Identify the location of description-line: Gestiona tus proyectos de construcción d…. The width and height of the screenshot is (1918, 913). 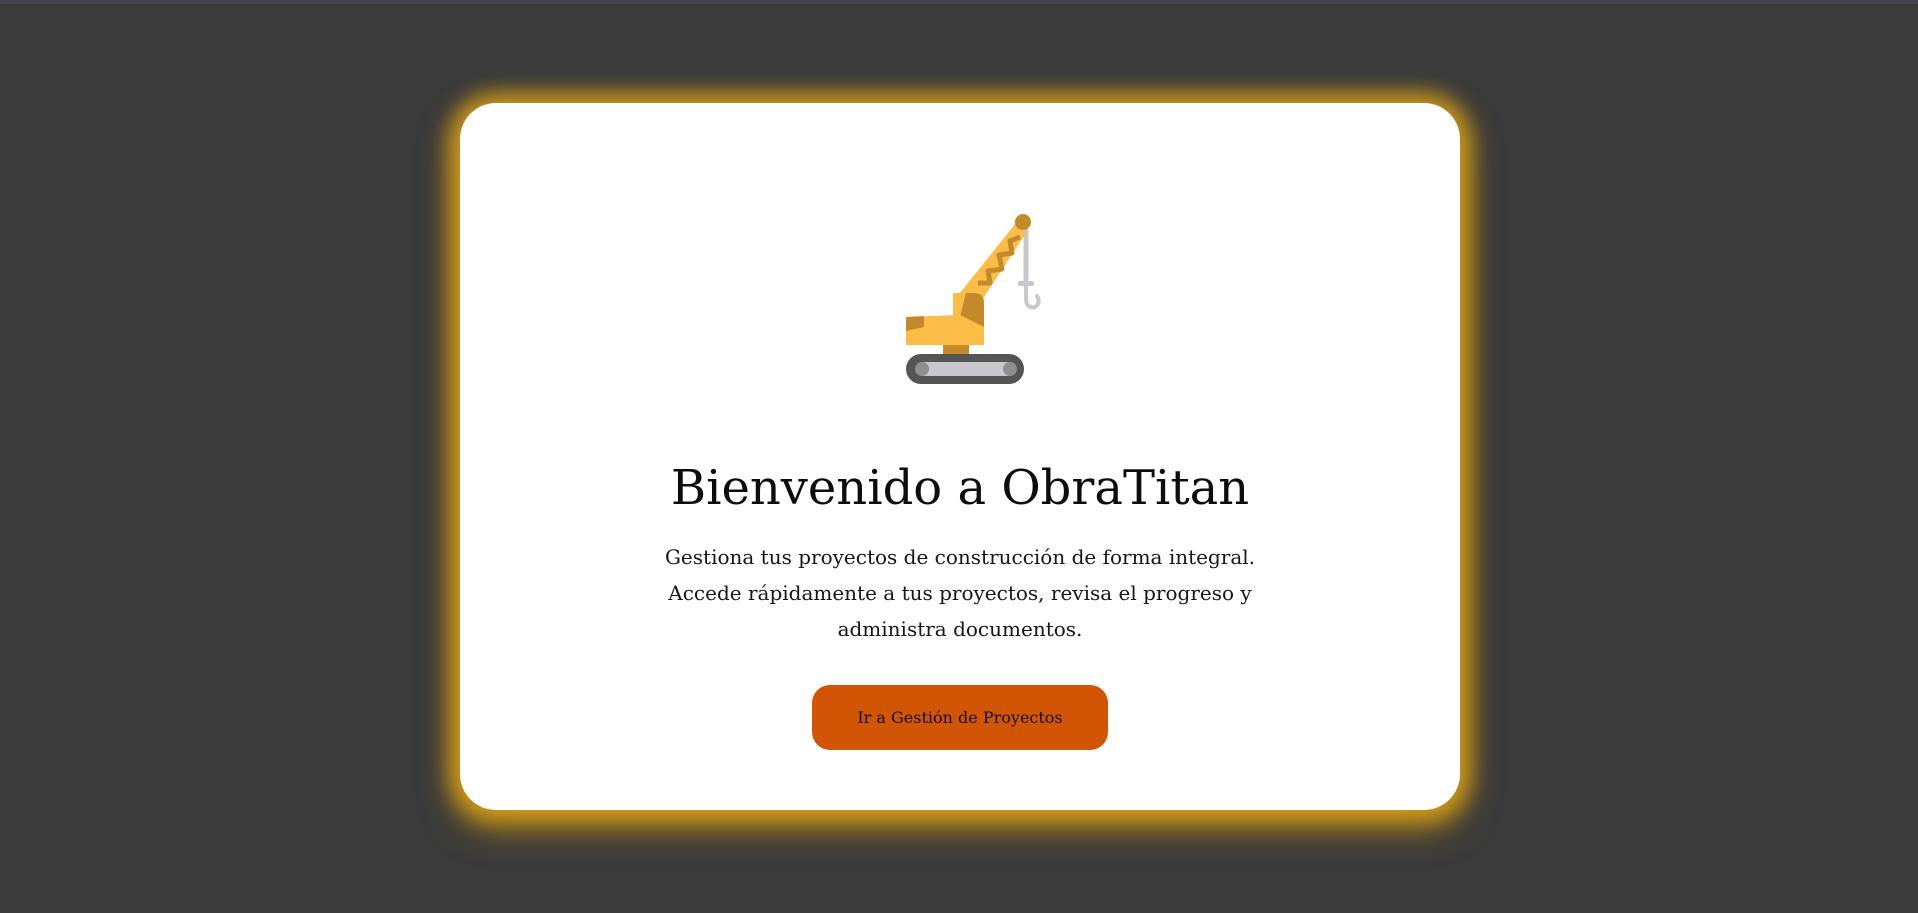
(960, 557).